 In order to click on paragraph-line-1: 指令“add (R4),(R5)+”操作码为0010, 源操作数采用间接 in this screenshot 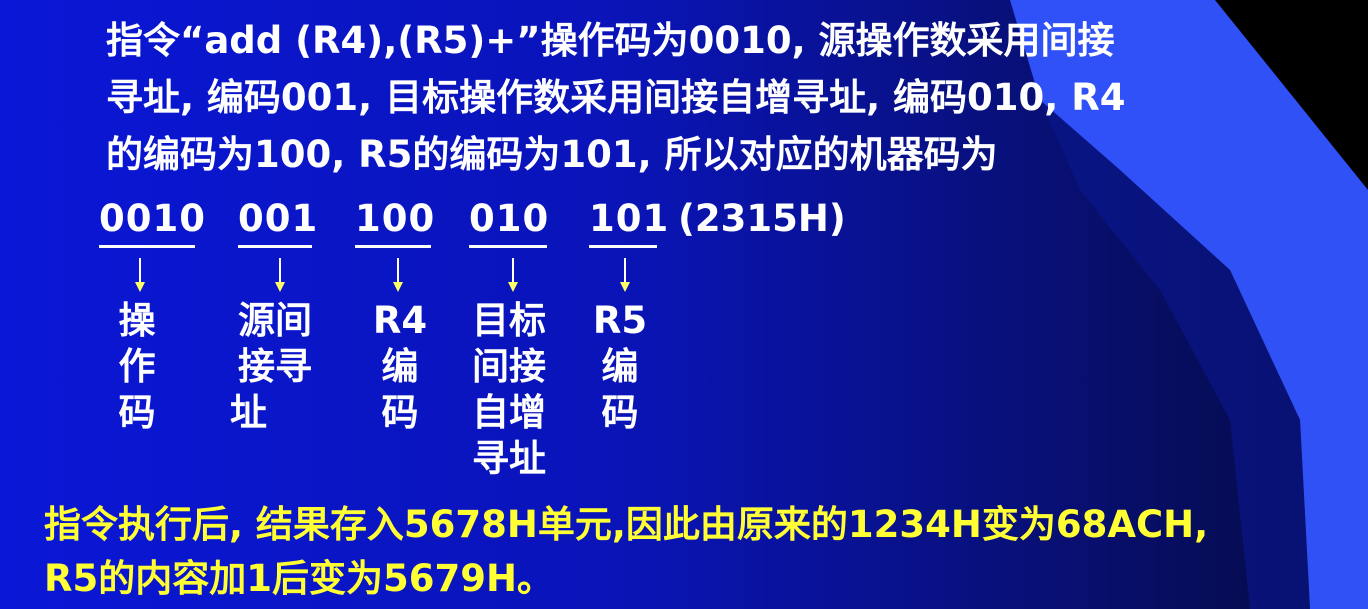, I will do `click(610, 40)`.